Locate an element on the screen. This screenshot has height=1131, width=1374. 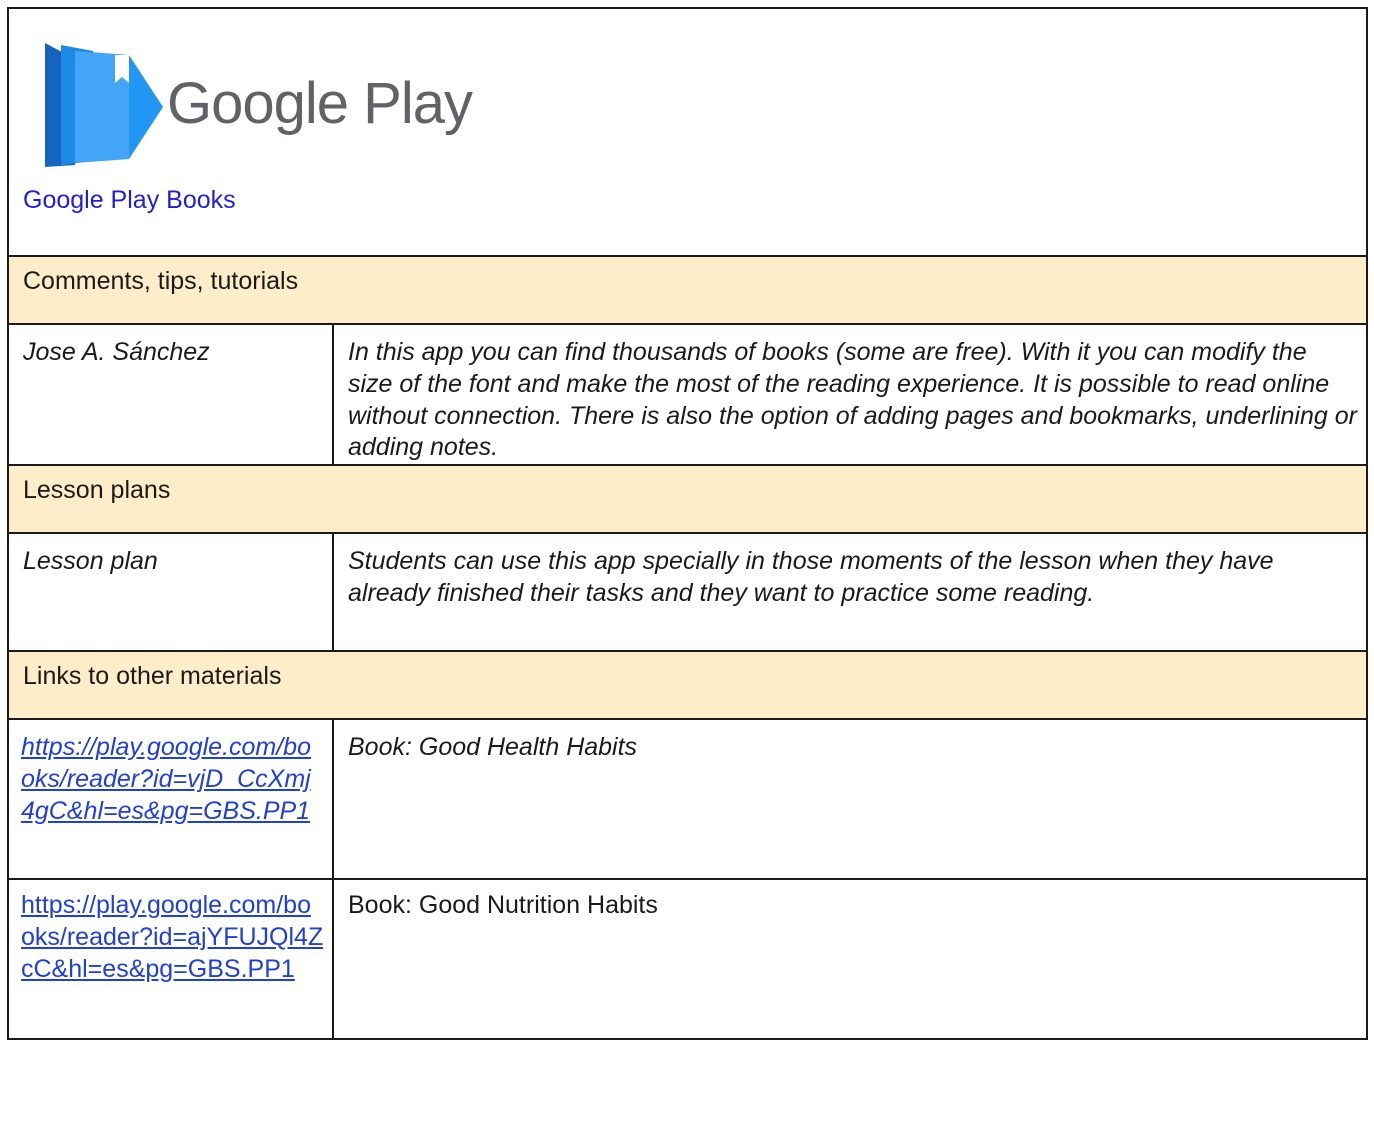
link-description: Book: Good Nutrition Habits is located at coordinates (850, 959).